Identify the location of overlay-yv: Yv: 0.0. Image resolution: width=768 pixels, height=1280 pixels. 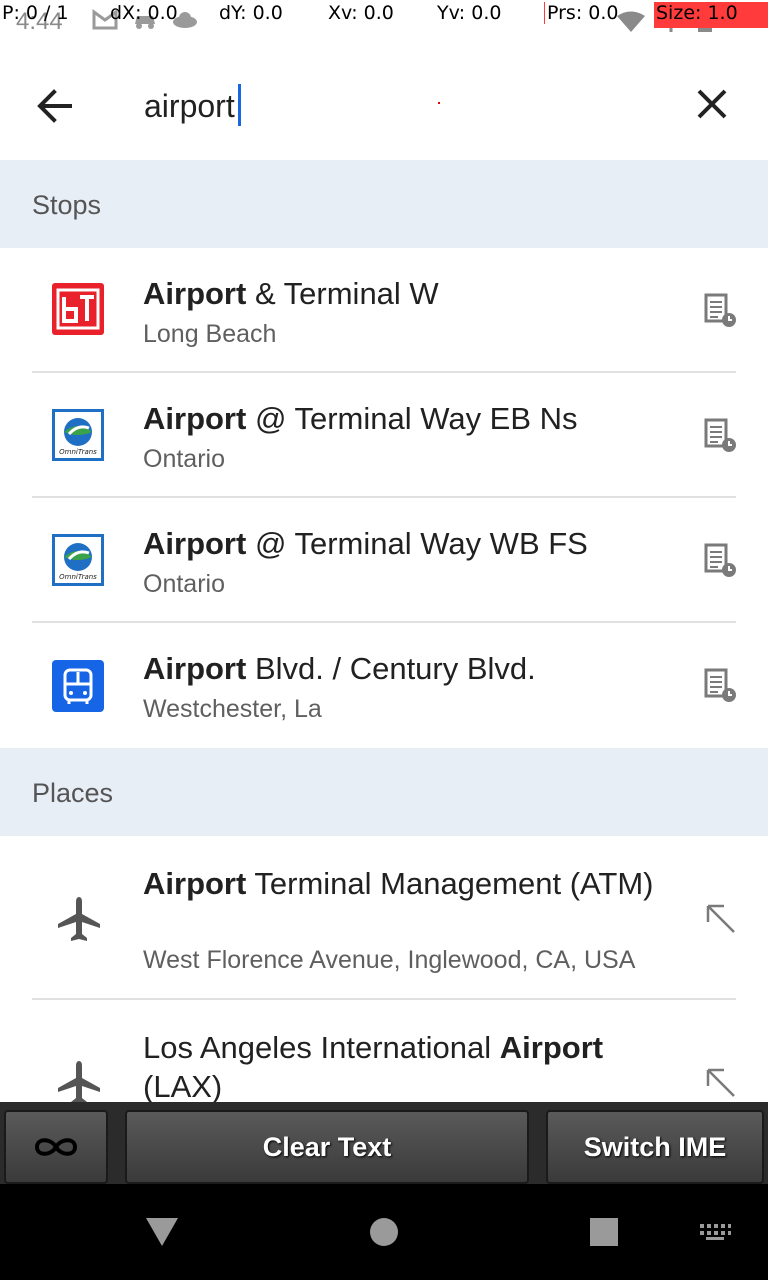
(469, 13).